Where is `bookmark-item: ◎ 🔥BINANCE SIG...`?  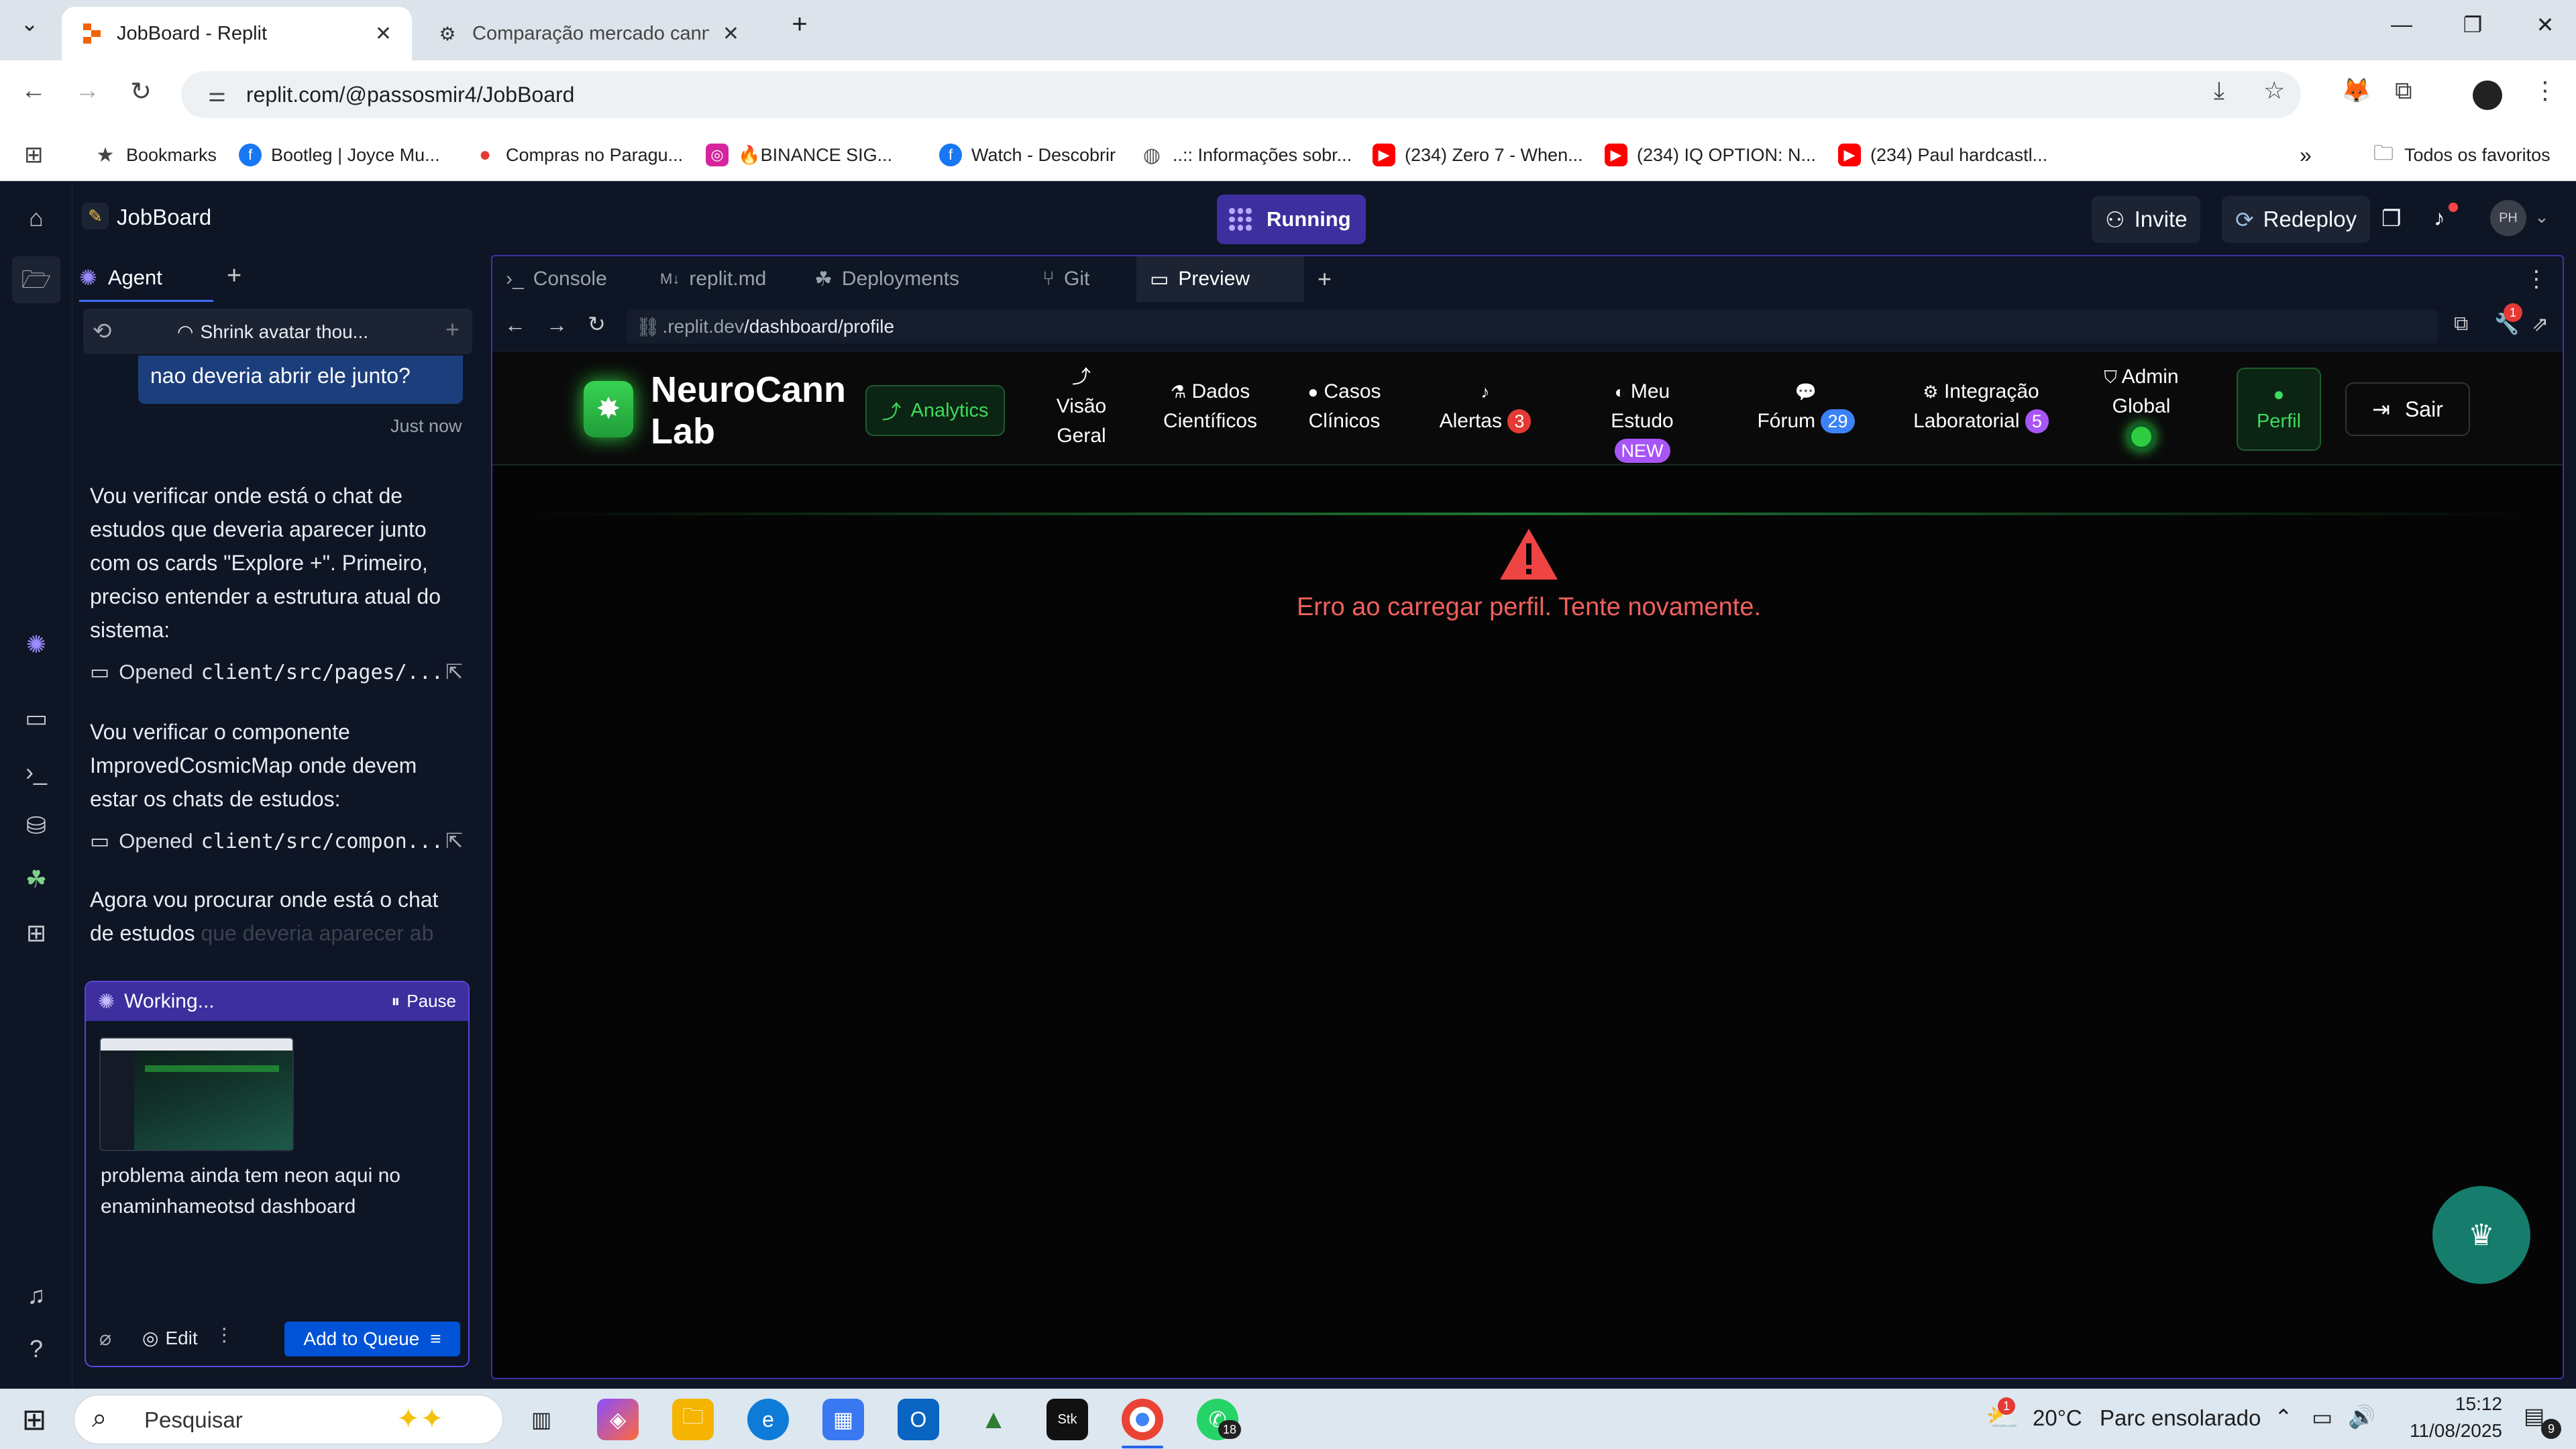
bookmark-item: ◎ 🔥BINANCE SIG... is located at coordinates (799, 155).